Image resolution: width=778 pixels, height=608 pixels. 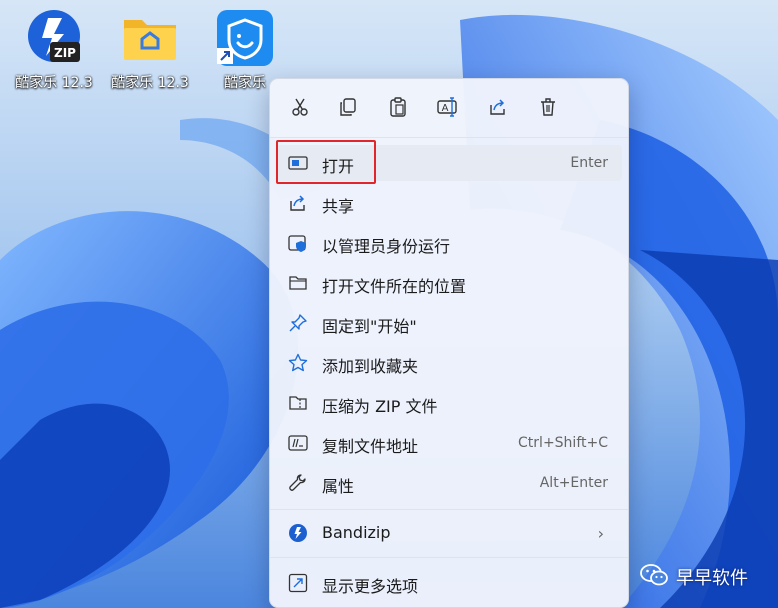 I want to click on delete-button, so click(x=548, y=109).